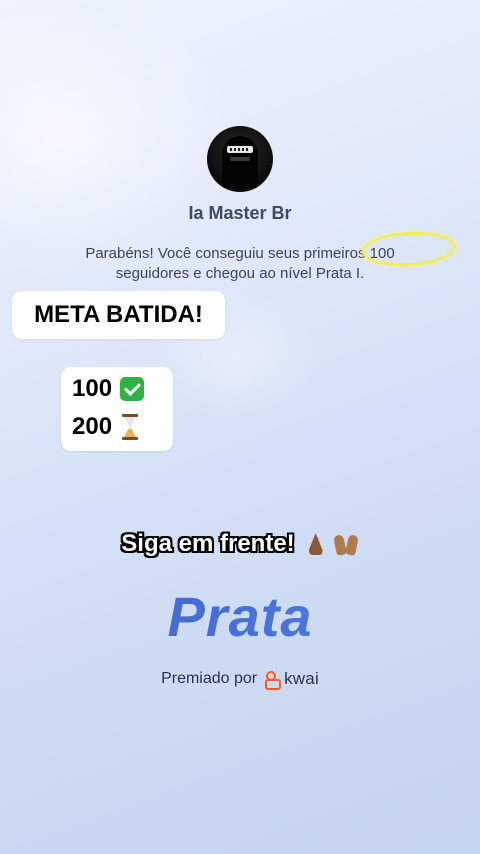 The height and width of the screenshot is (854, 480). I want to click on kwai-brand: kwai, so click(301, 678).